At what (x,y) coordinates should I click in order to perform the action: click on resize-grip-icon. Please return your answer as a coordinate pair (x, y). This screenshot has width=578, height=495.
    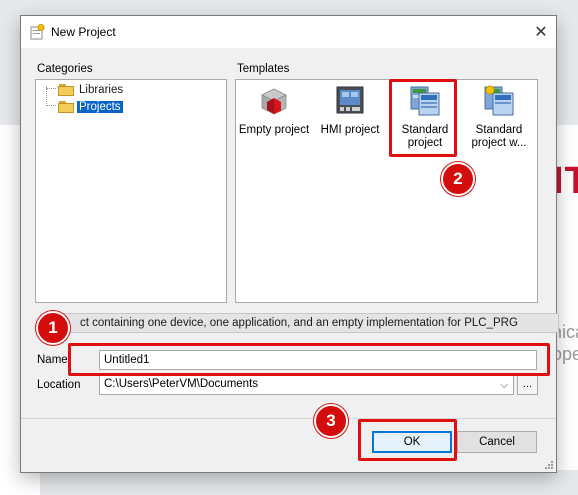
    Looking at the image, I should click on (549, 465).